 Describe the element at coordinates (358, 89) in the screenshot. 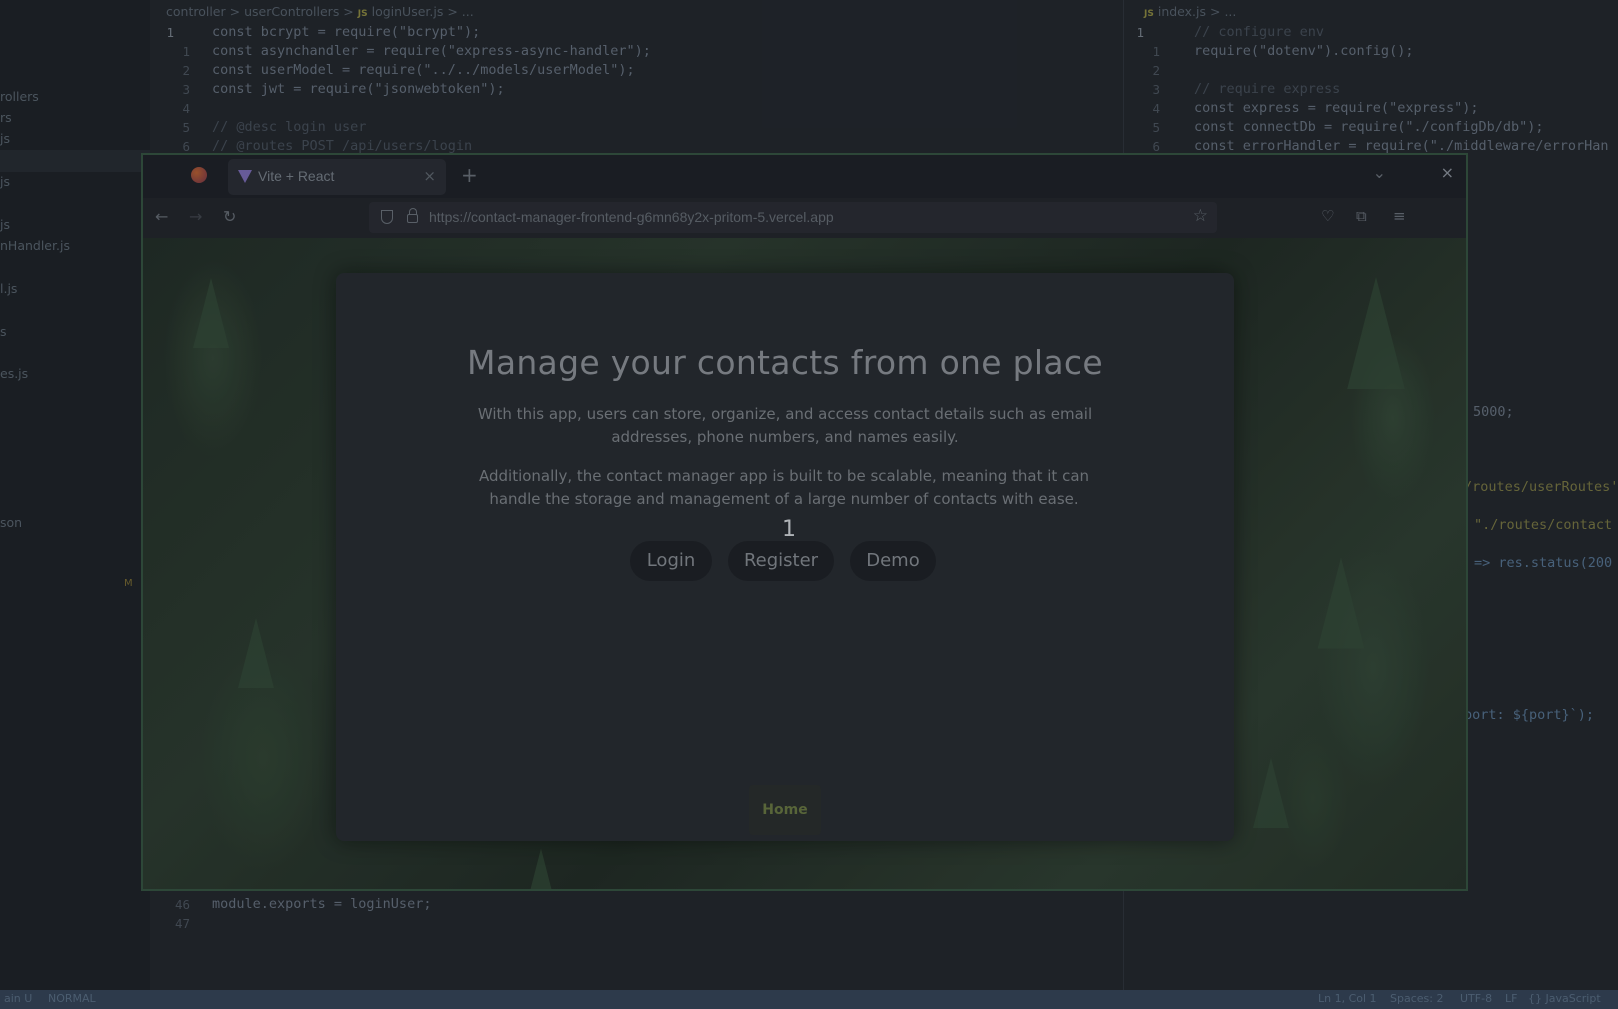

I see `code-line: const jwt = require("jsonwebtoken");` at that location.